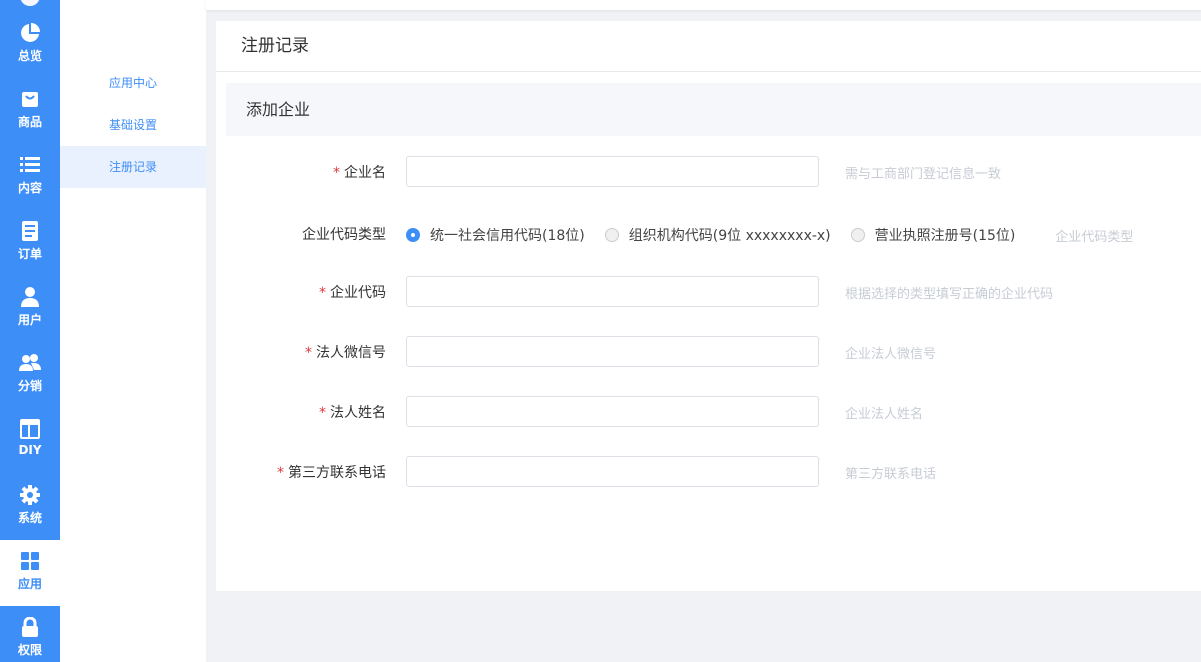 The height and width of the screenshot is (662, 1201). I want to click on submenu-item-registration-records: 注册记录, so click(133, 167).